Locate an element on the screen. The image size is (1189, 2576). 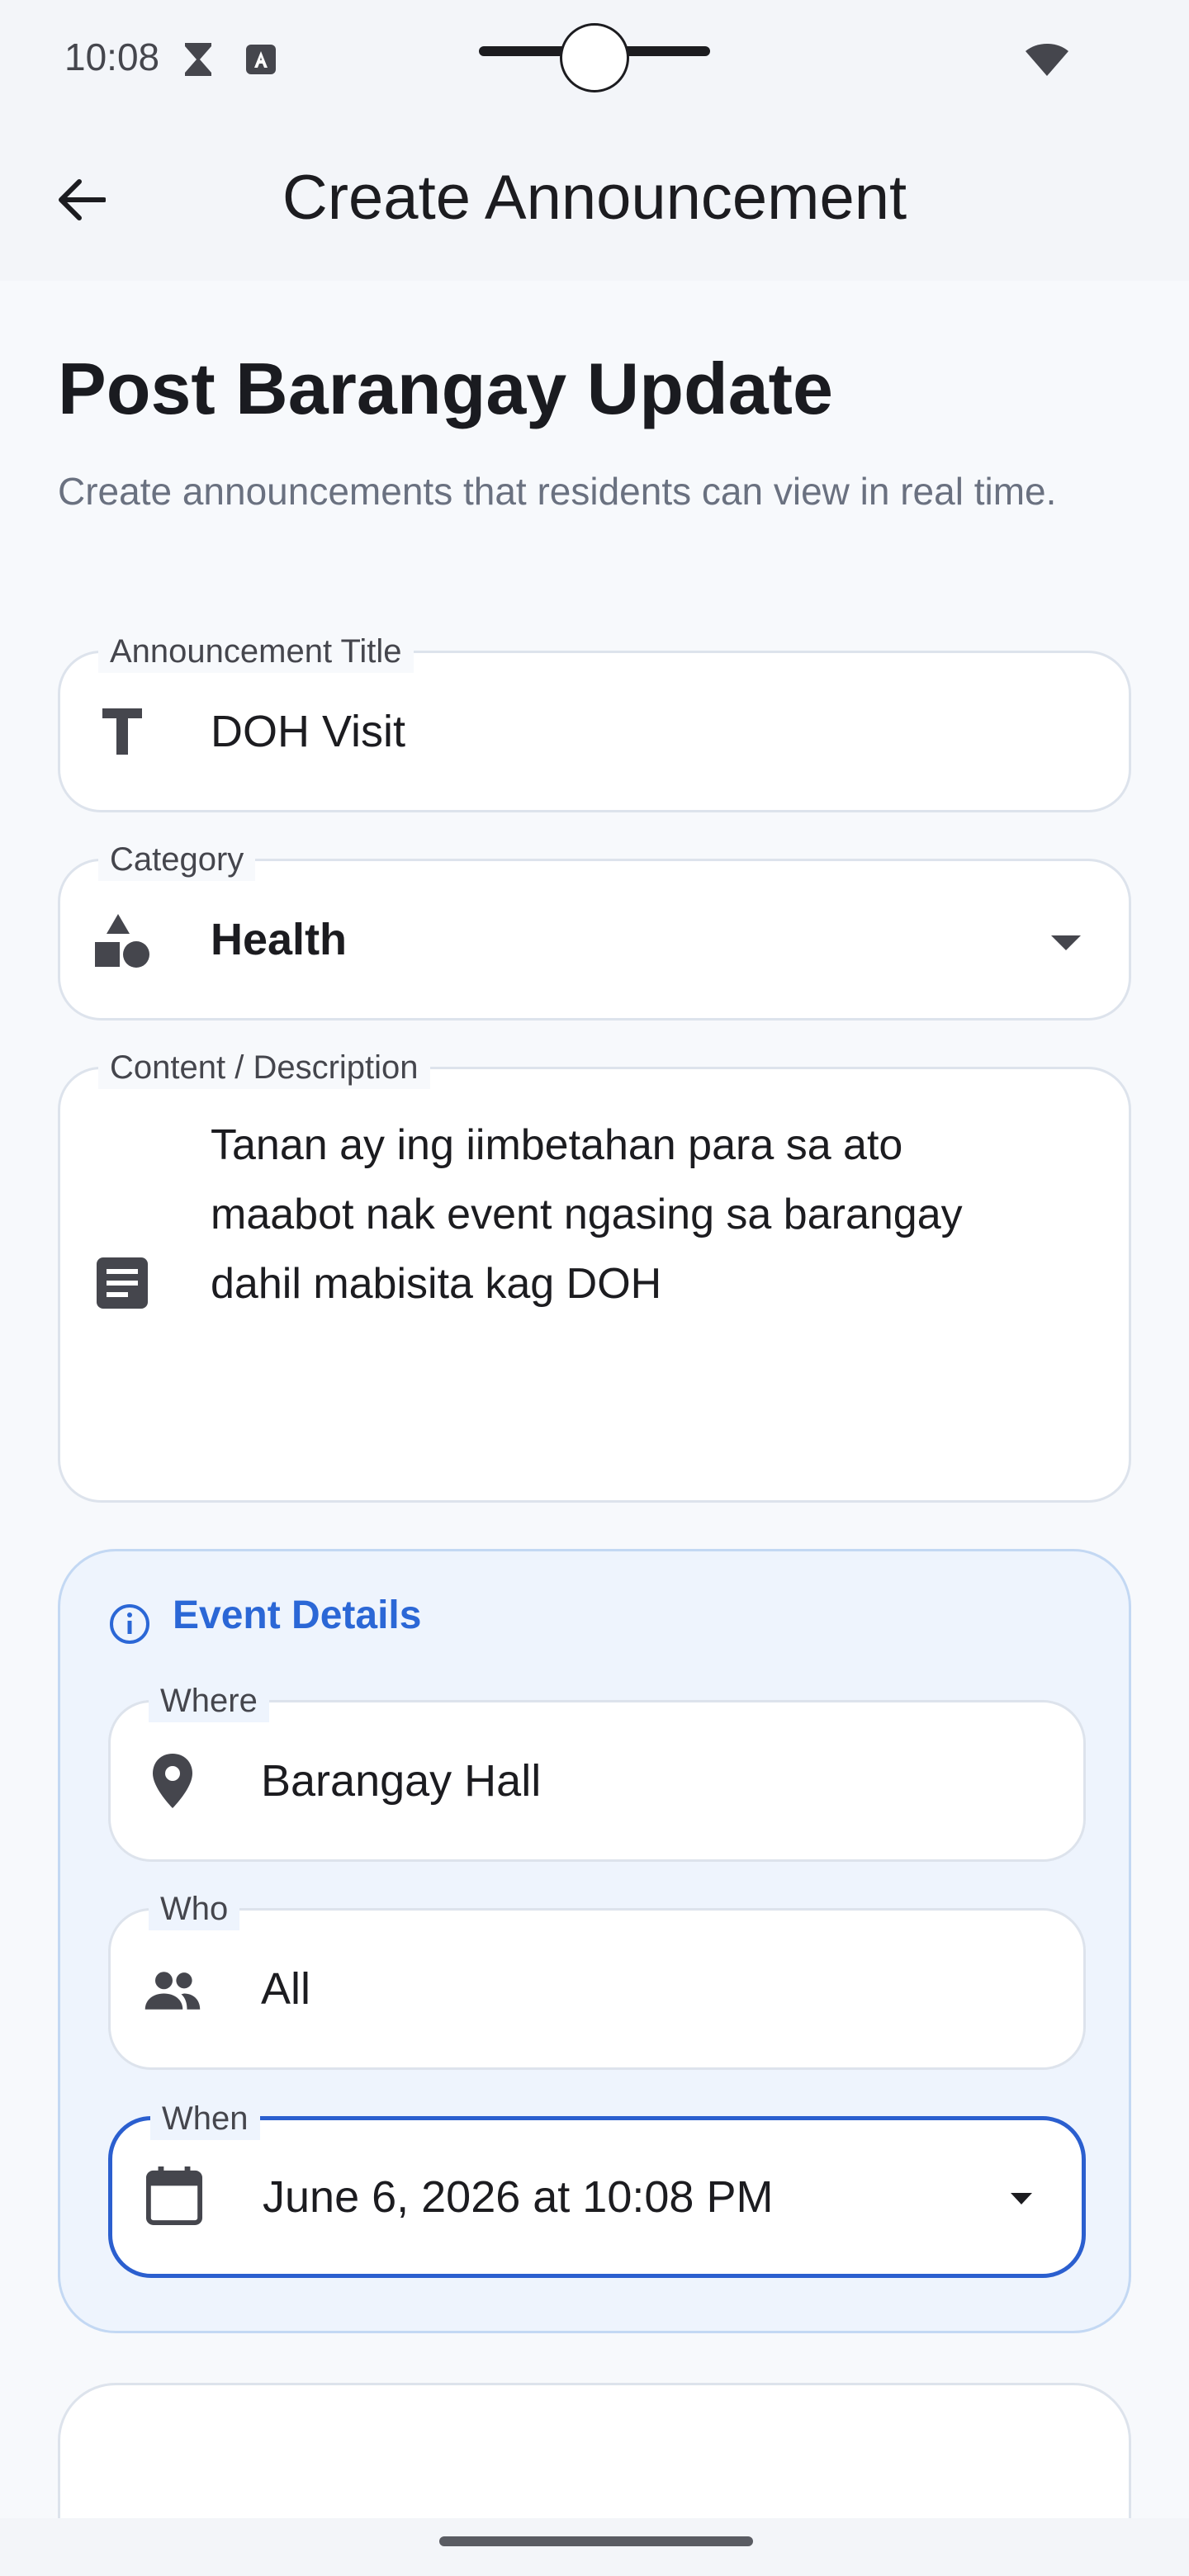
status-bar: 10:08 is located at coordinates (594, 58).